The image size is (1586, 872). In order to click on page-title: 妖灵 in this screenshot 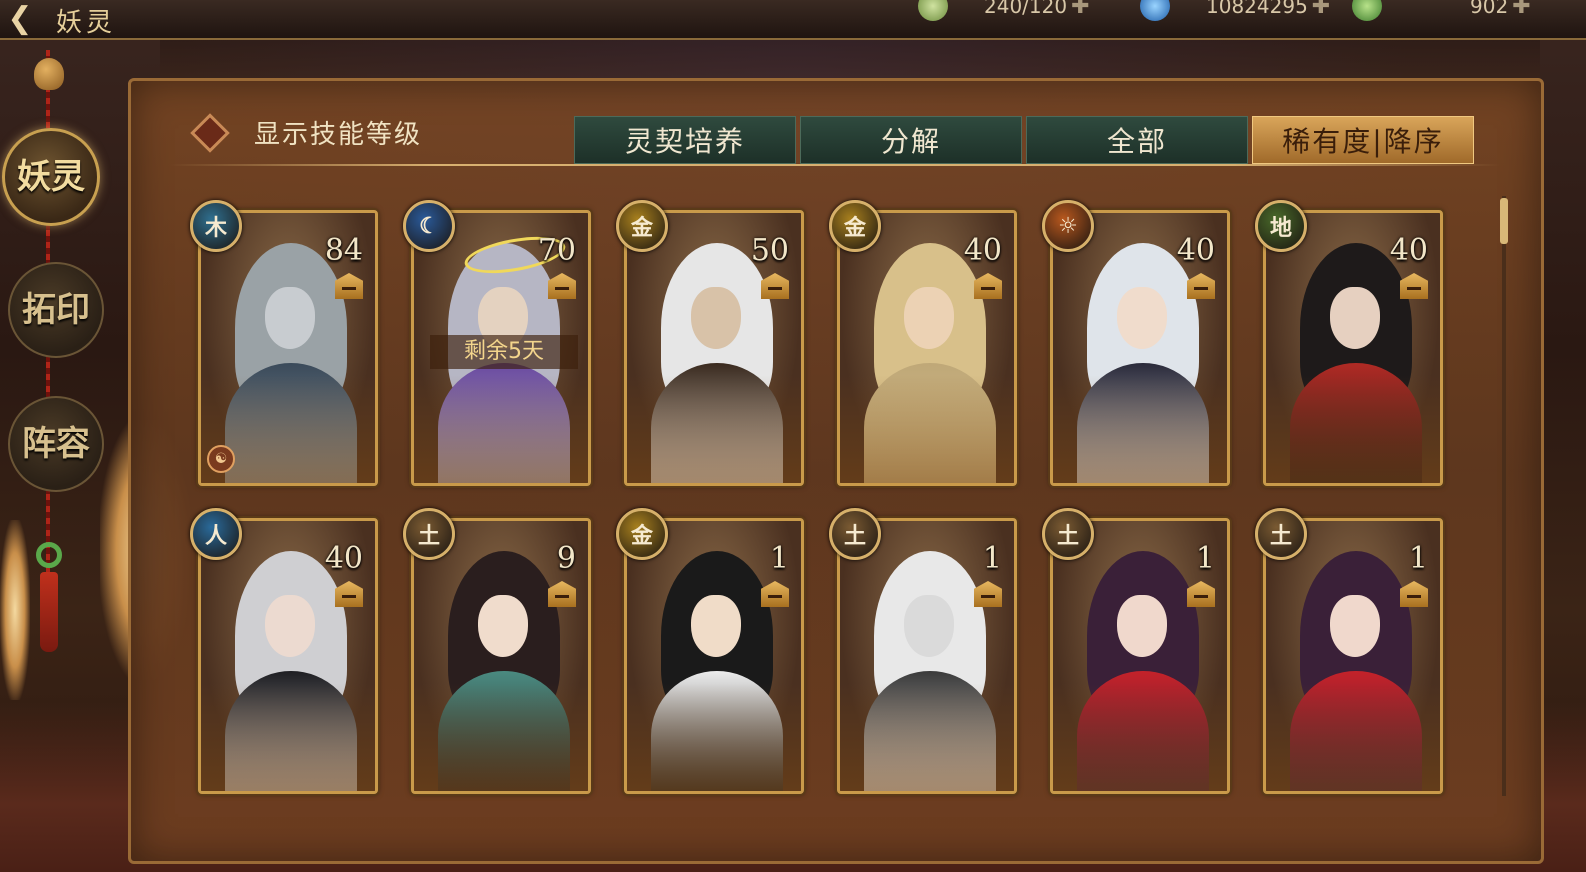, I will do `click(86, 23)`.